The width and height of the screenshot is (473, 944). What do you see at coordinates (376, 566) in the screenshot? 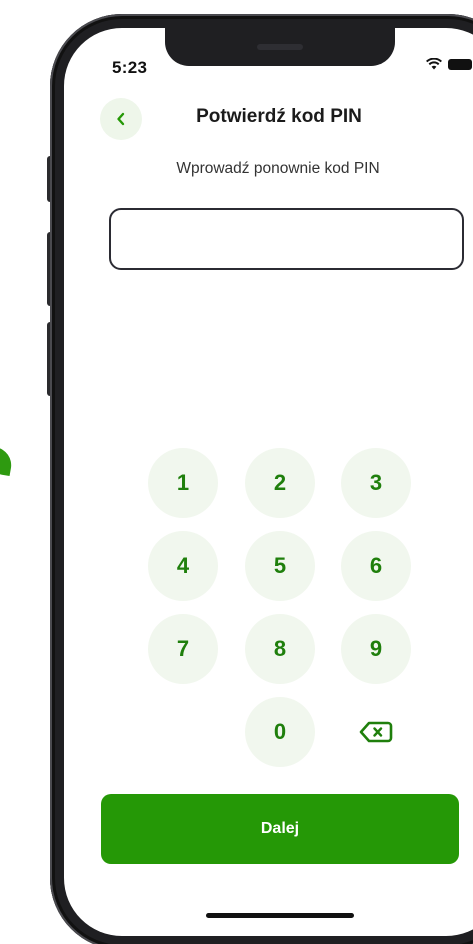
I see `keypad-key-6: 6` at bounding box center [376, 566].